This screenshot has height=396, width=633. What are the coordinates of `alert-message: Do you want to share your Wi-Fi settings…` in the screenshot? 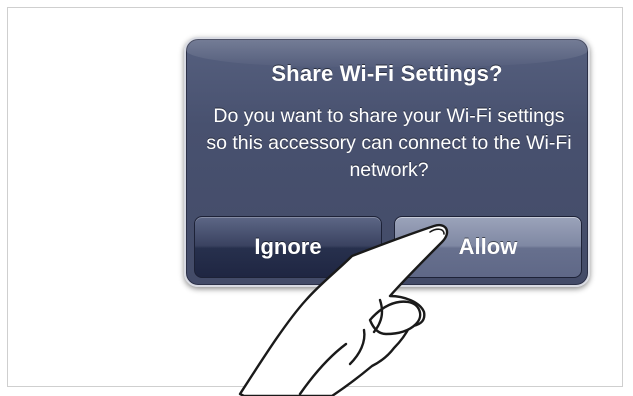 It's located at (389, 143).